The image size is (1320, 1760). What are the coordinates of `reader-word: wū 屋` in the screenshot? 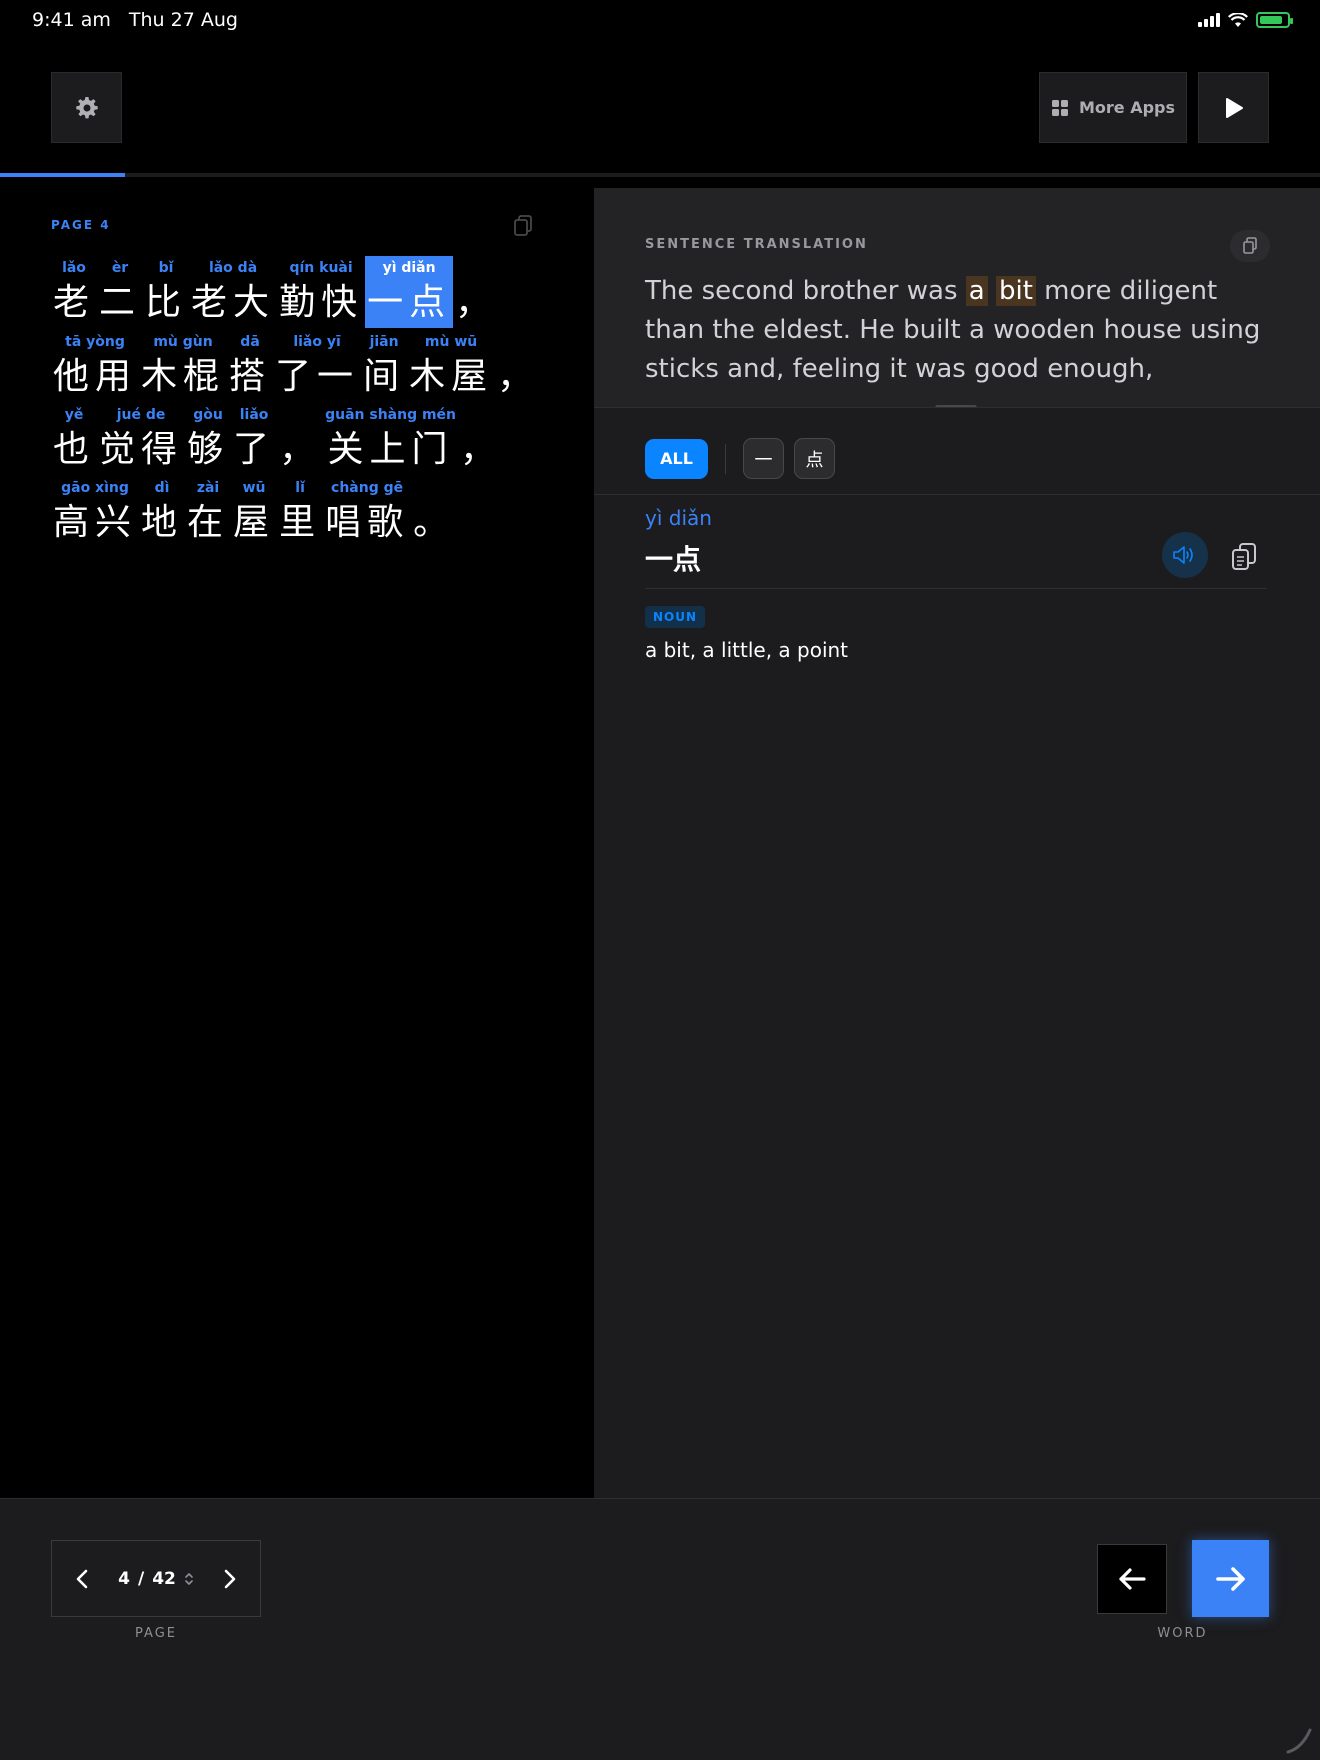 It's located at (254, 512).